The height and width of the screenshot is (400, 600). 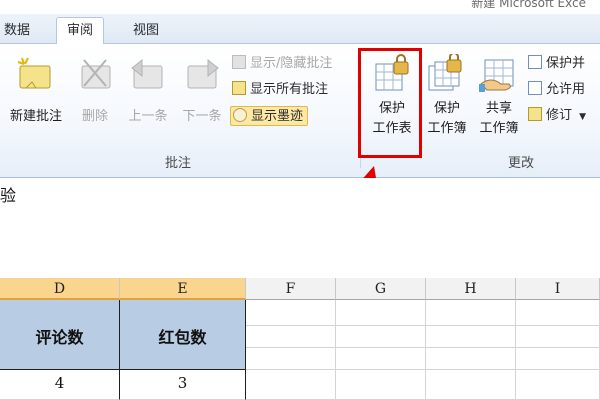 What do you see at coordinates (390, 103) in the screenshot?
I see `protect-sheet-highlight` at bounding box center [390, 103].